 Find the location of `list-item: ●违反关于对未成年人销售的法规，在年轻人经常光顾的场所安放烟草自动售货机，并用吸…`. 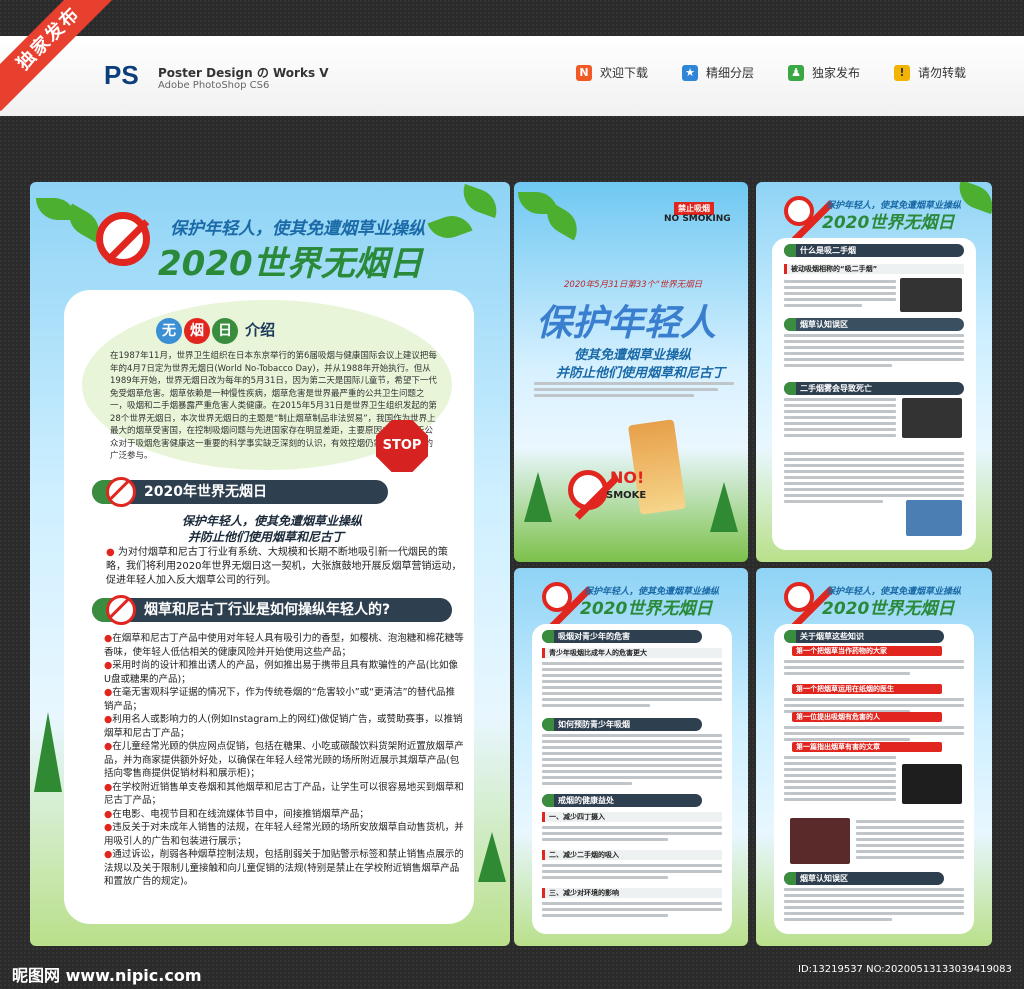

list-item: ●违反关于对未成年人销售的法规，在年轻人经常光顾的场所安放烟草自动售货机，并用吸… is located at coordinates (284, 834).